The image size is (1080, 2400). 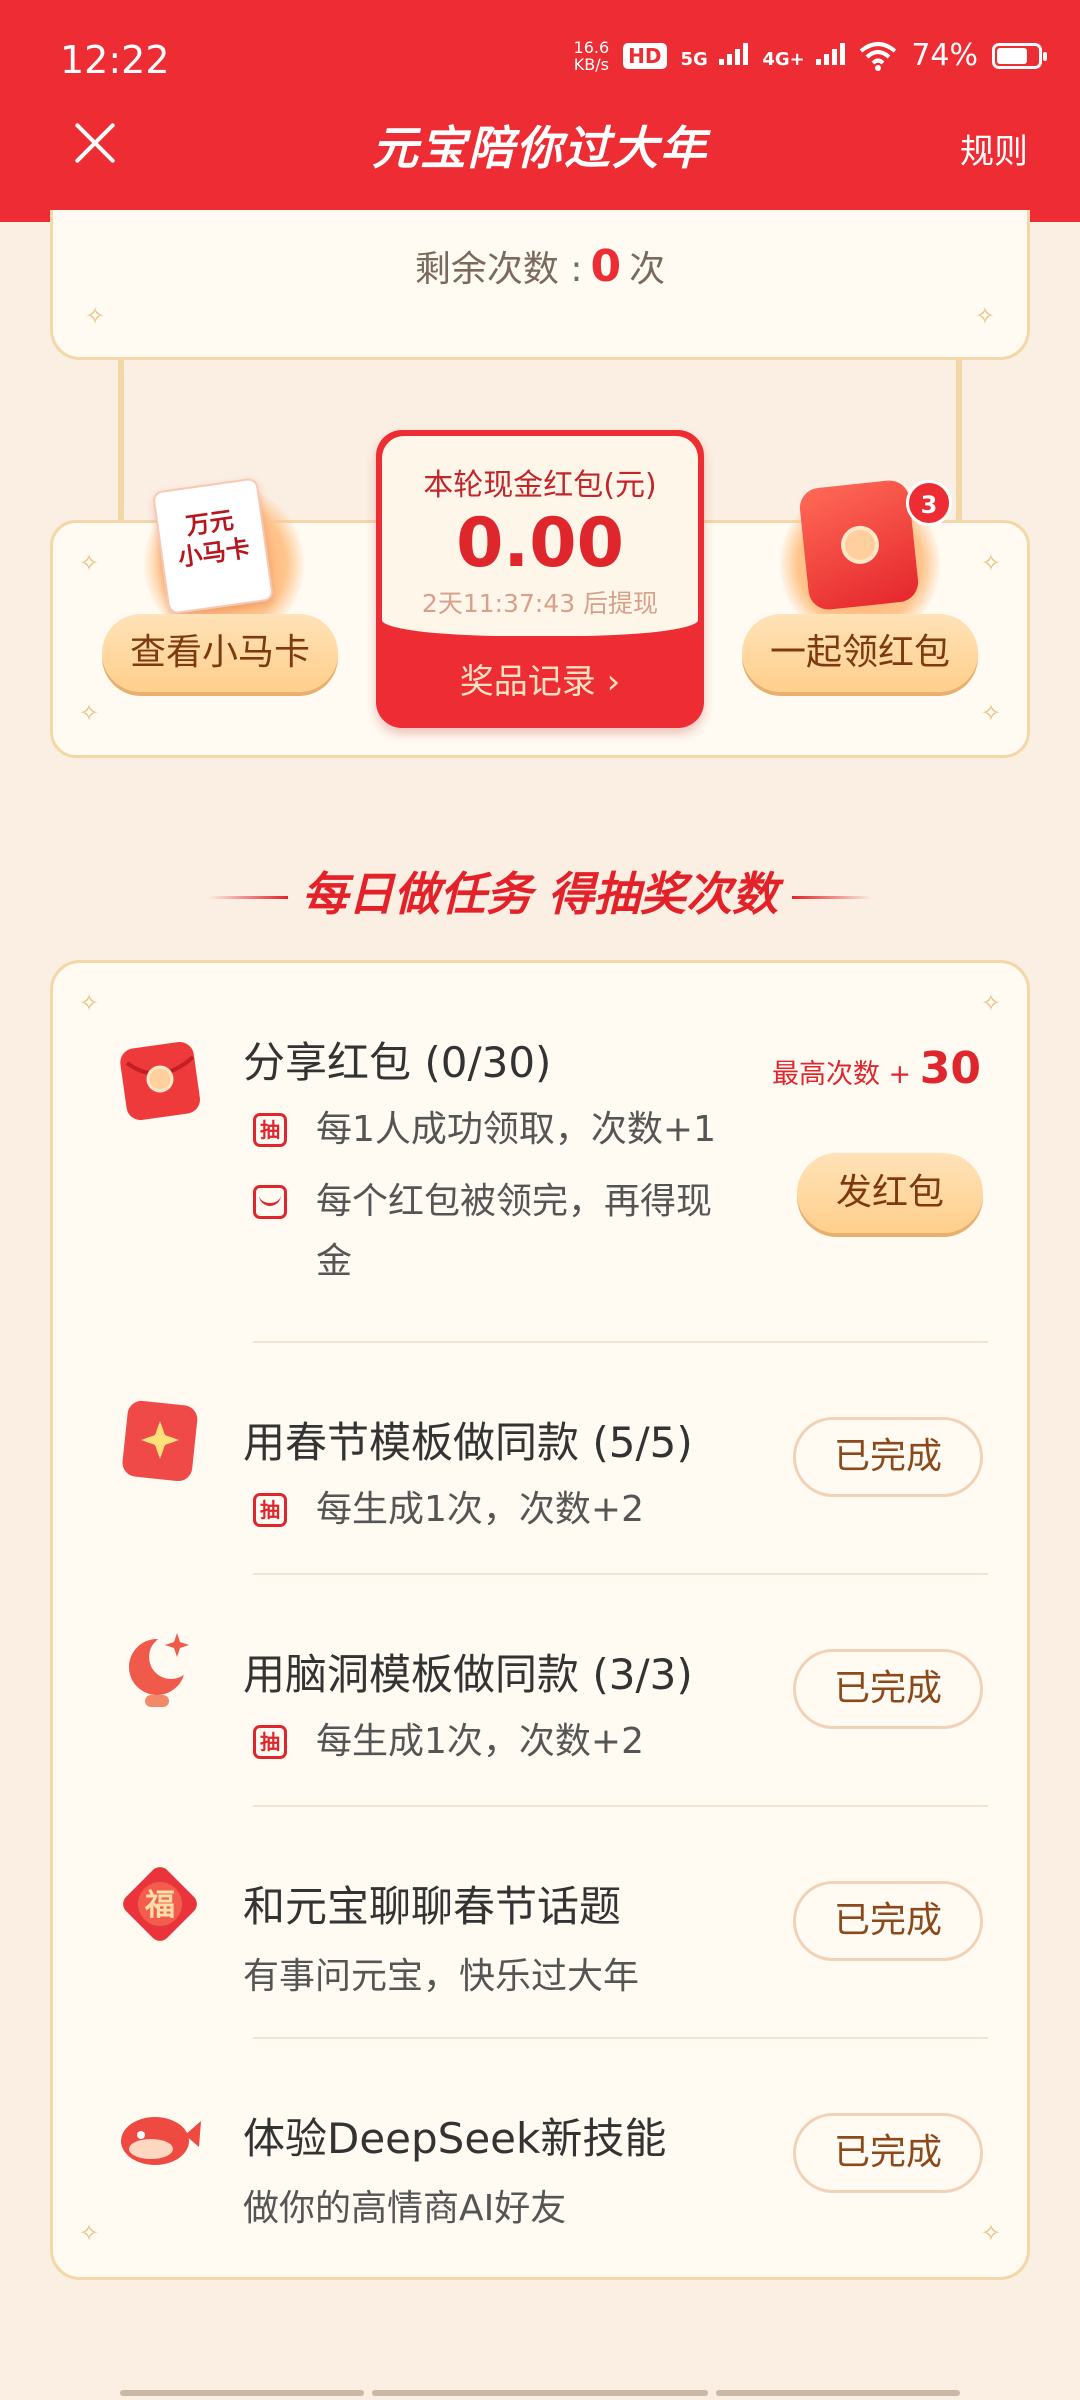 What do you see at coordinates (876, 1068) in the screenshot?
I see `max-count: 最高次数 + 30` at bounding box center [876, 1068].